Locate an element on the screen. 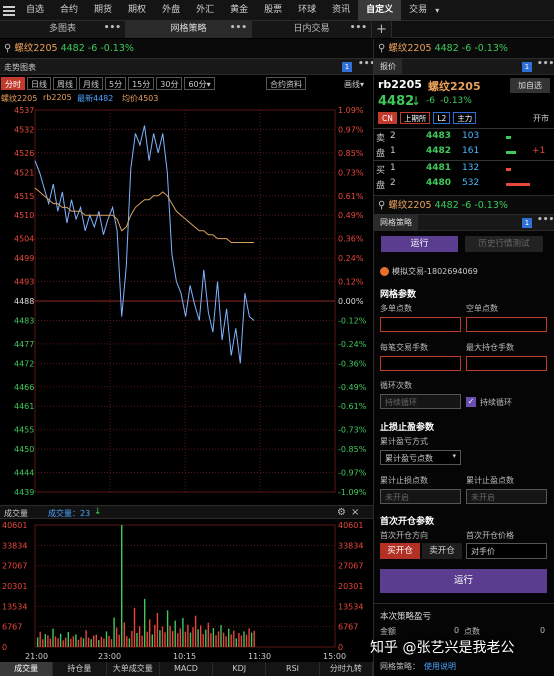  nav-item: 合约 is located at coordinates (69, 10).